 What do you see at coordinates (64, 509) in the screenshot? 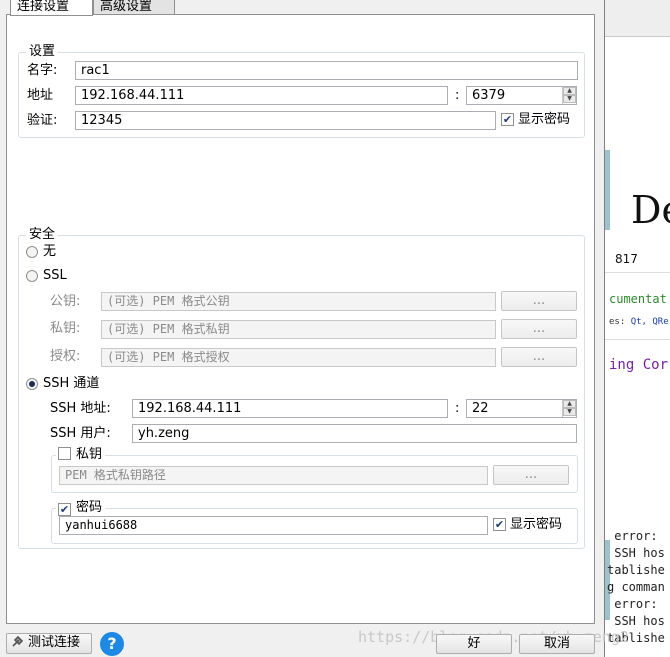
I see `ssh-password-checkbox: ✔` at bounding box center [64, 509].